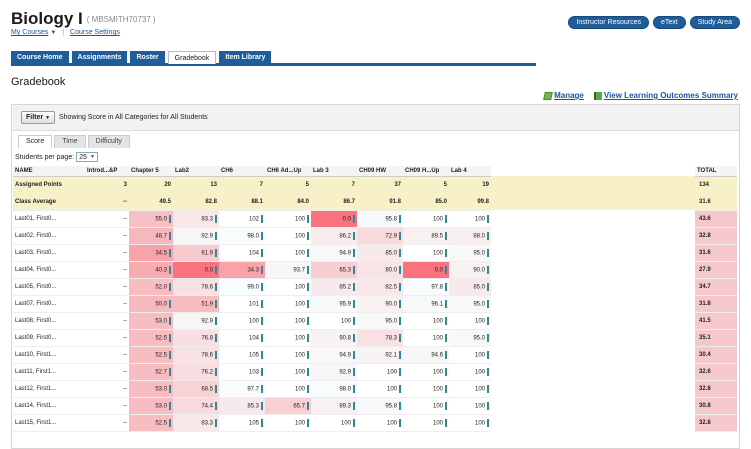 The width and height of the screenshot is (751, 449). What do you see at coordinates (242, 253) in the screenshot?
I see `score-cell: 104` at bounding box center [242, 253].